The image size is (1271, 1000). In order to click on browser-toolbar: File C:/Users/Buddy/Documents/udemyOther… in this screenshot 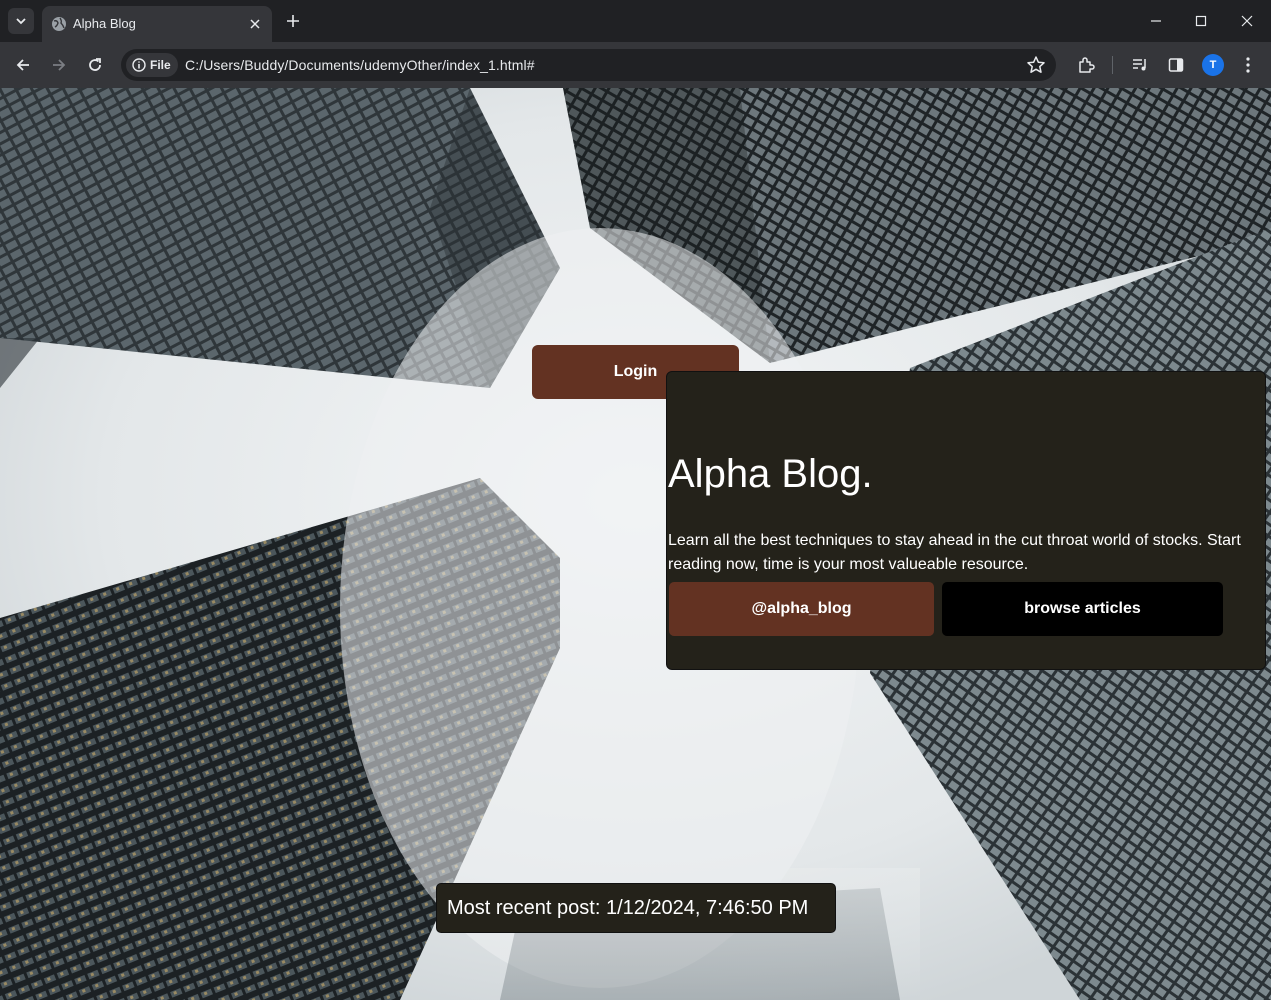, I will do `click(635, 65)`.